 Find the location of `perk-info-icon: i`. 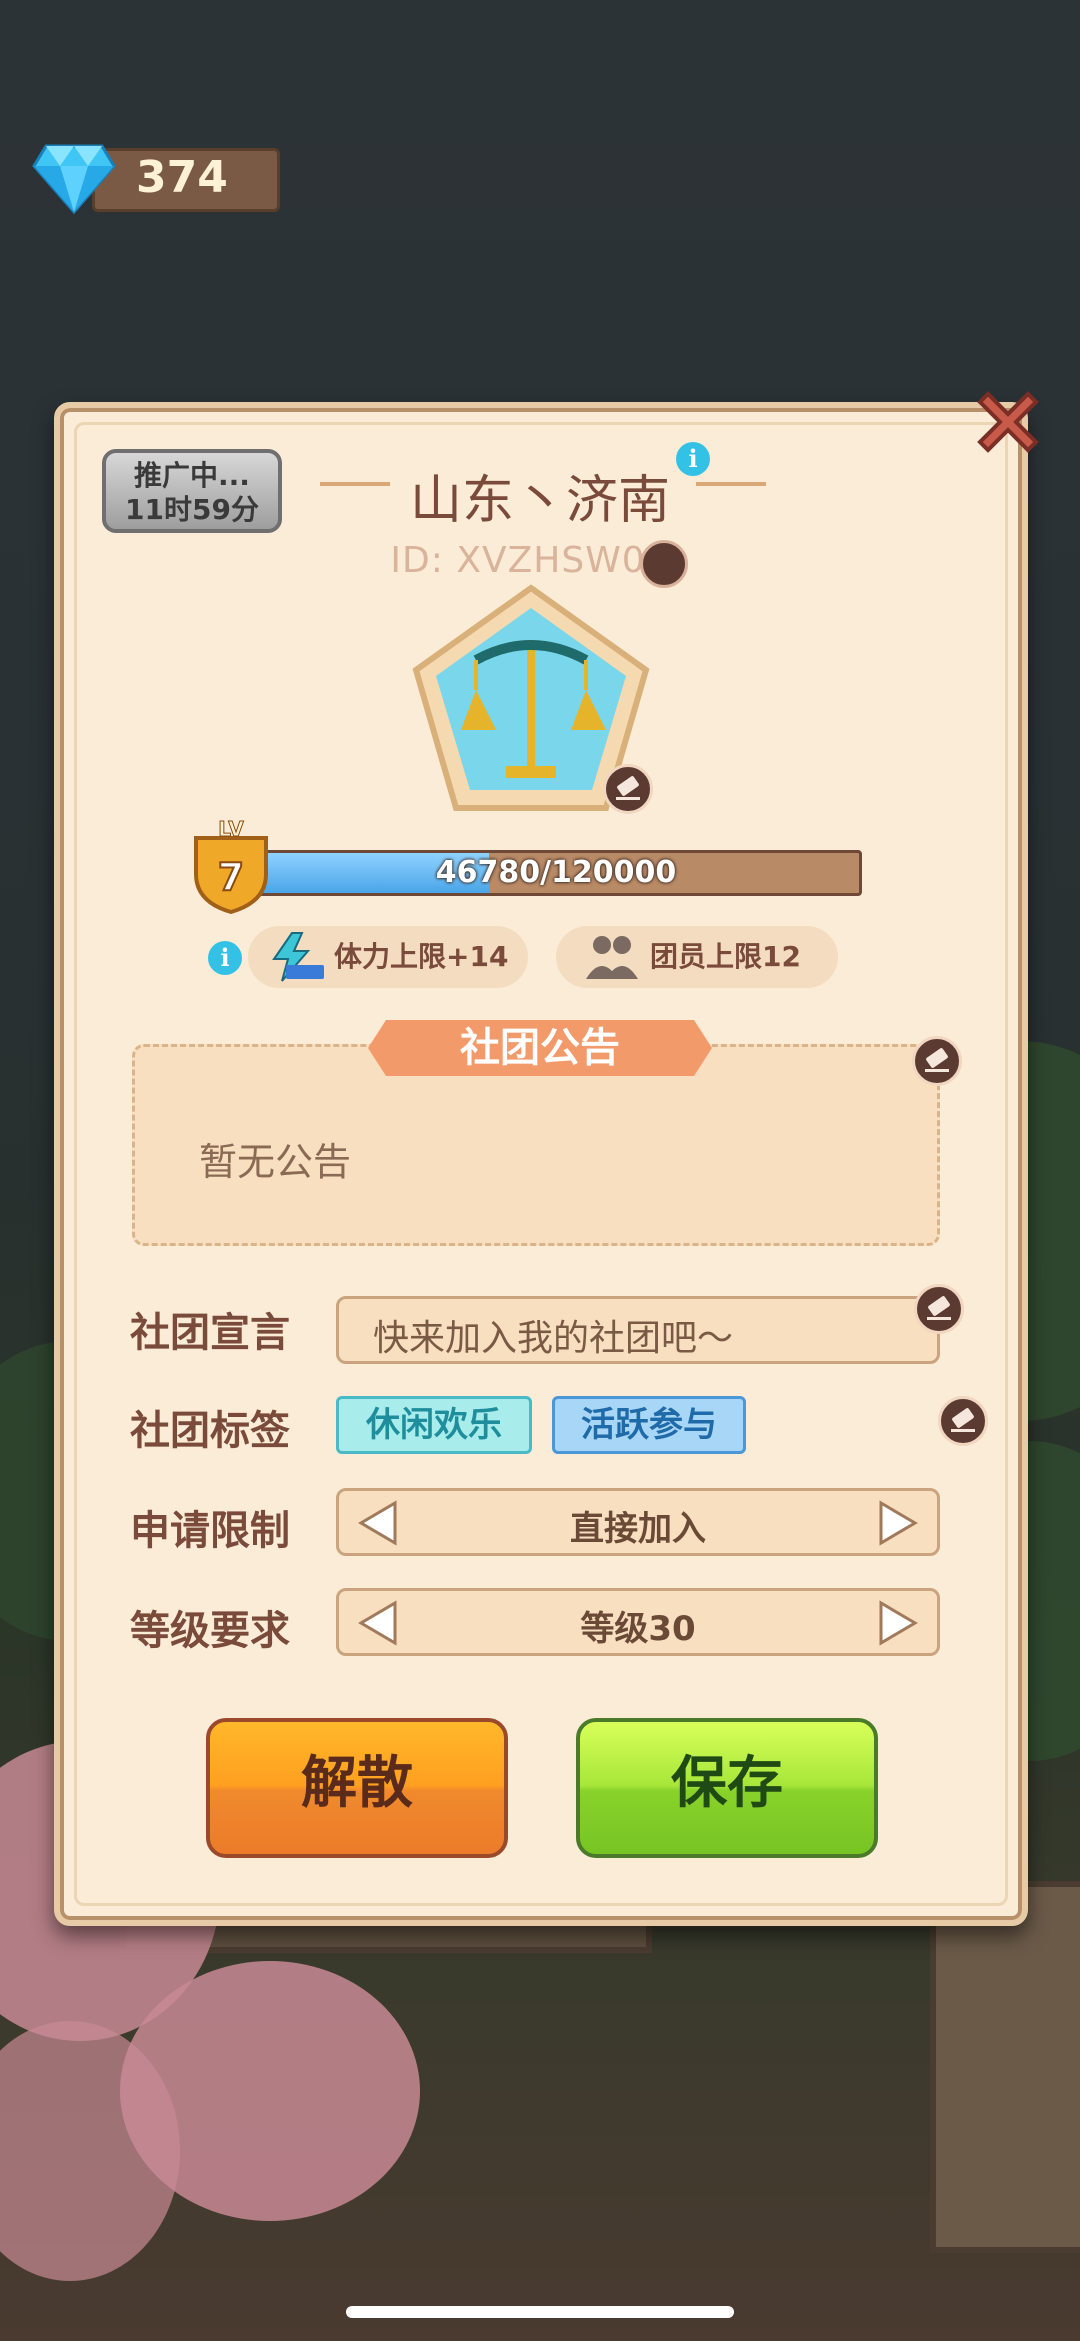

perk-info-icon: i is located at coordinates (225, 958).